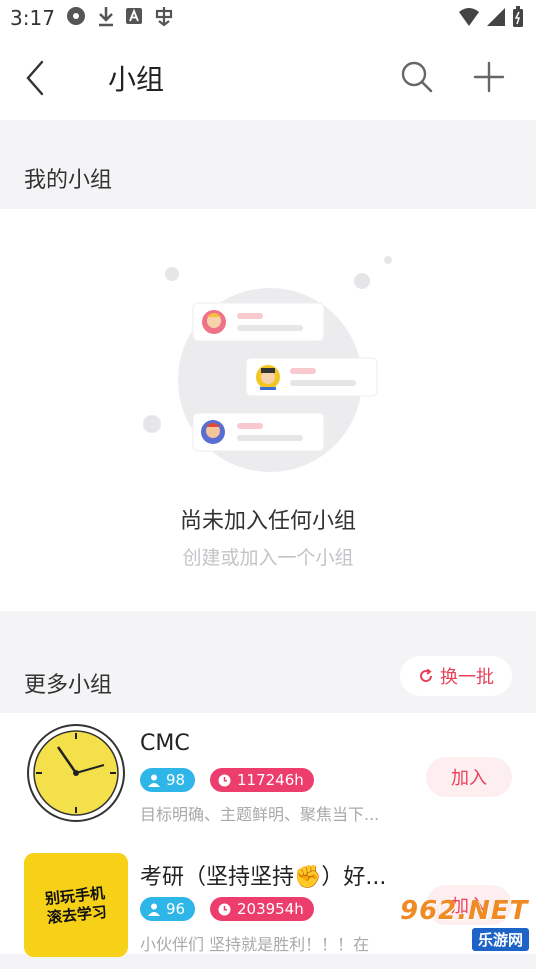 Image resolution: width=536 pixels, height=969 pixels. Describe the element at coordinates (136, 79) in the screenshot. I see `page-title: 小组` at that location.